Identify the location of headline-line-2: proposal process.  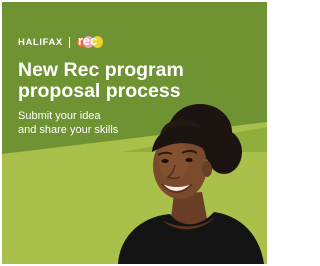
(99, 91).